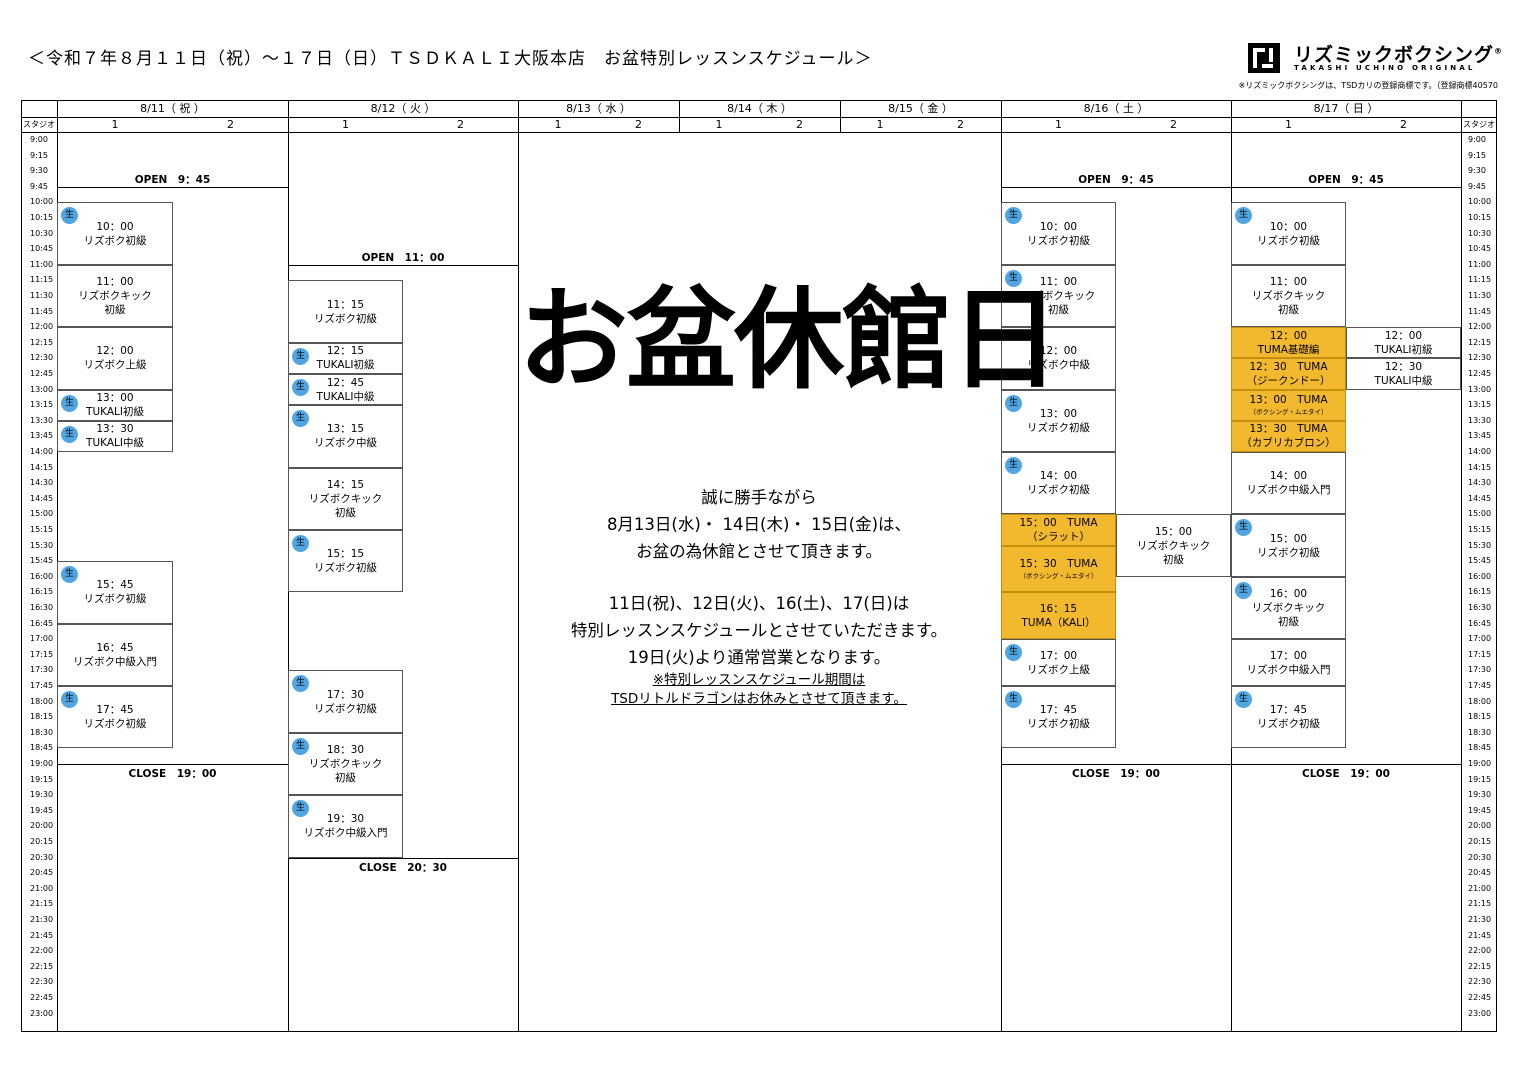  What do you see at coordinates (42, 935) in the screenshot?
I see `time-label: 21:45` at bounding box center [42, 935].